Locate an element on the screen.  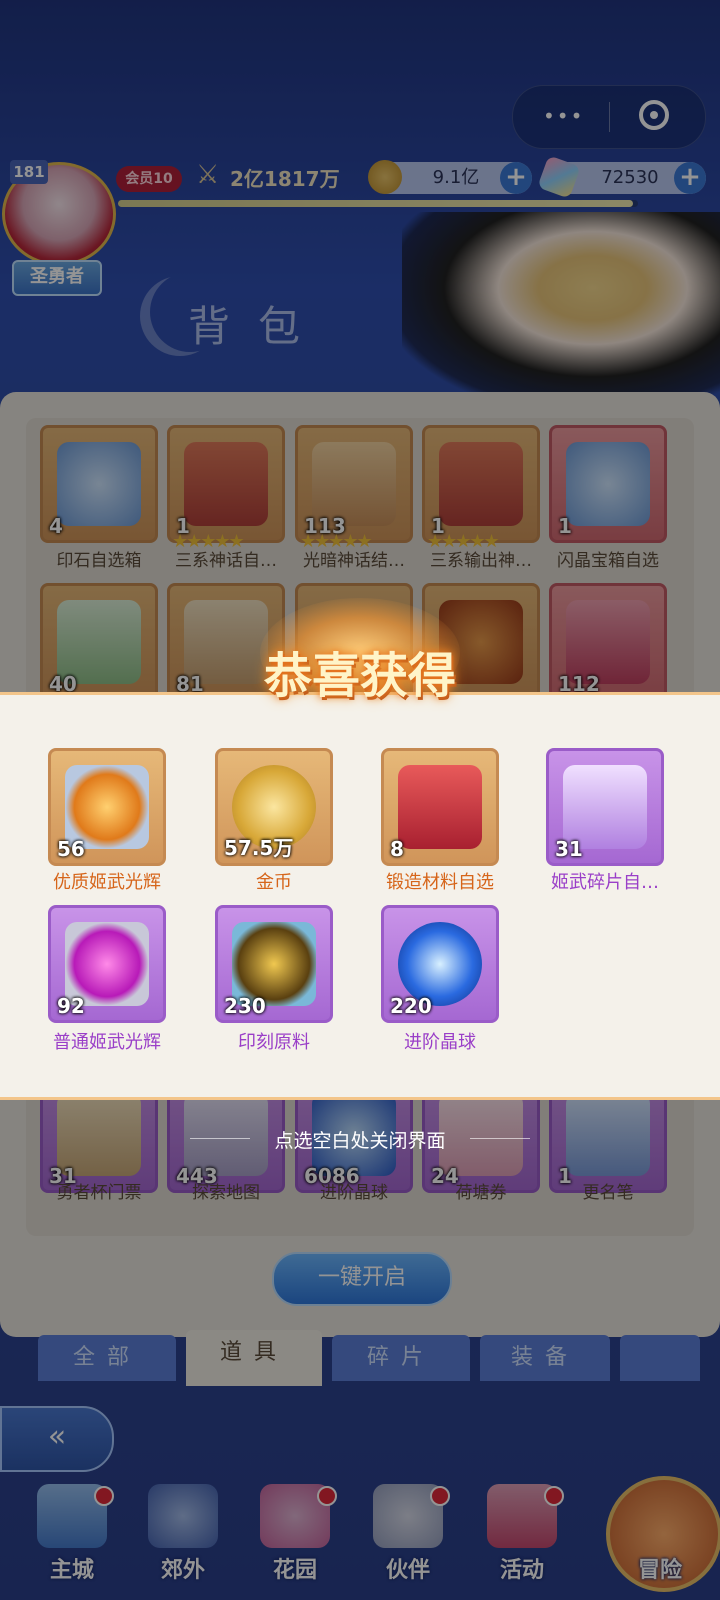
reward-name: 印刻原料 is located at coordinates (274, 1042).